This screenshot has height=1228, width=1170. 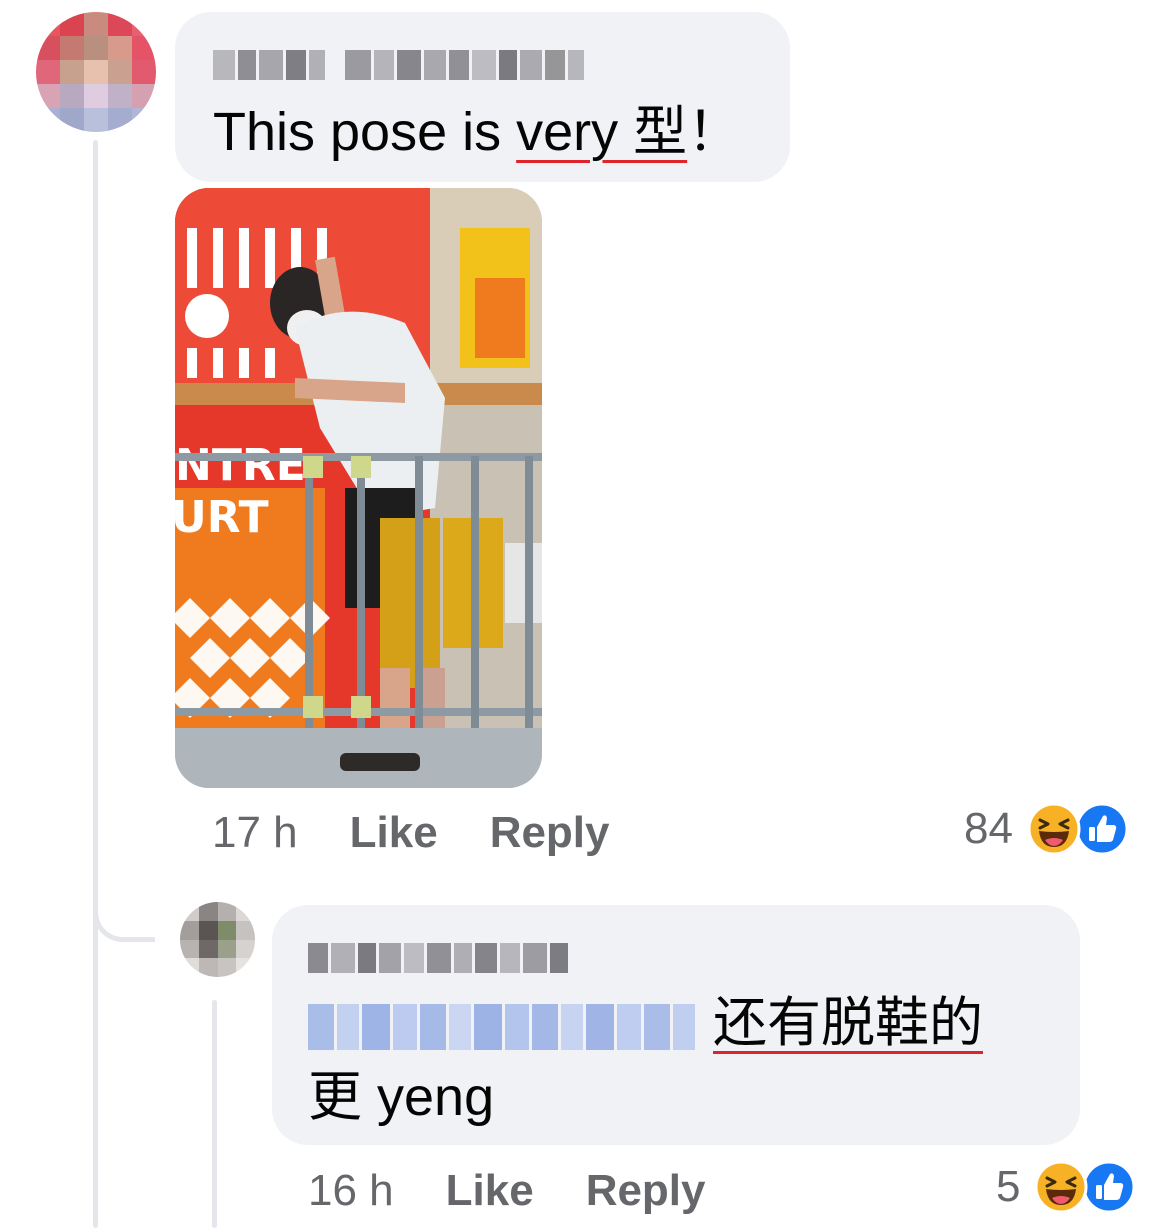 What do you see at coordinates (240, 465) in the screenshot?
I see `banner-text: NTRE` at bounding box center [240, 465].